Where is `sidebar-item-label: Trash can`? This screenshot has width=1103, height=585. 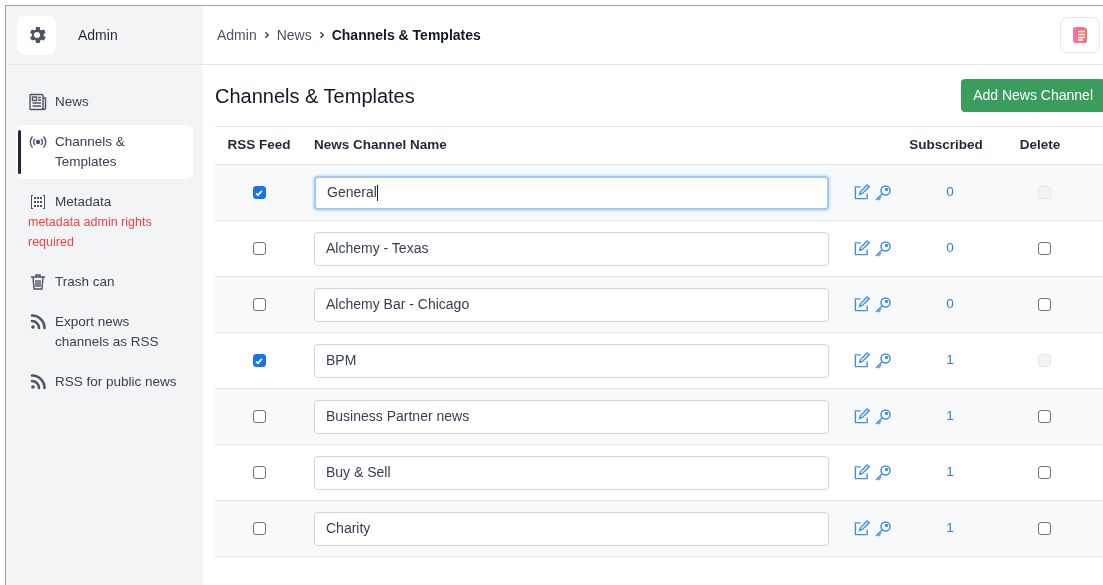
sidebar-item-label: Trash can is located at coordinates (85, 282).